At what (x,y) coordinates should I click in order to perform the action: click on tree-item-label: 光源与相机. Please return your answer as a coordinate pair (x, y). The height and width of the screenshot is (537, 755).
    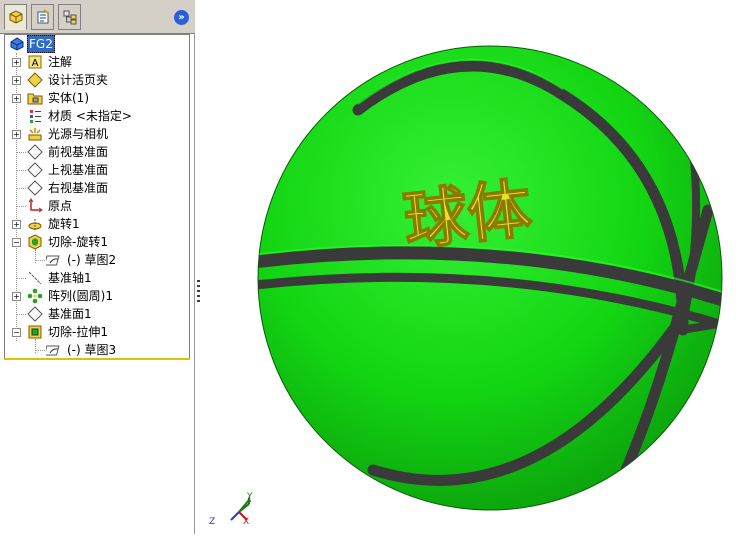
    Looking at the image, I should click on (78, 134).